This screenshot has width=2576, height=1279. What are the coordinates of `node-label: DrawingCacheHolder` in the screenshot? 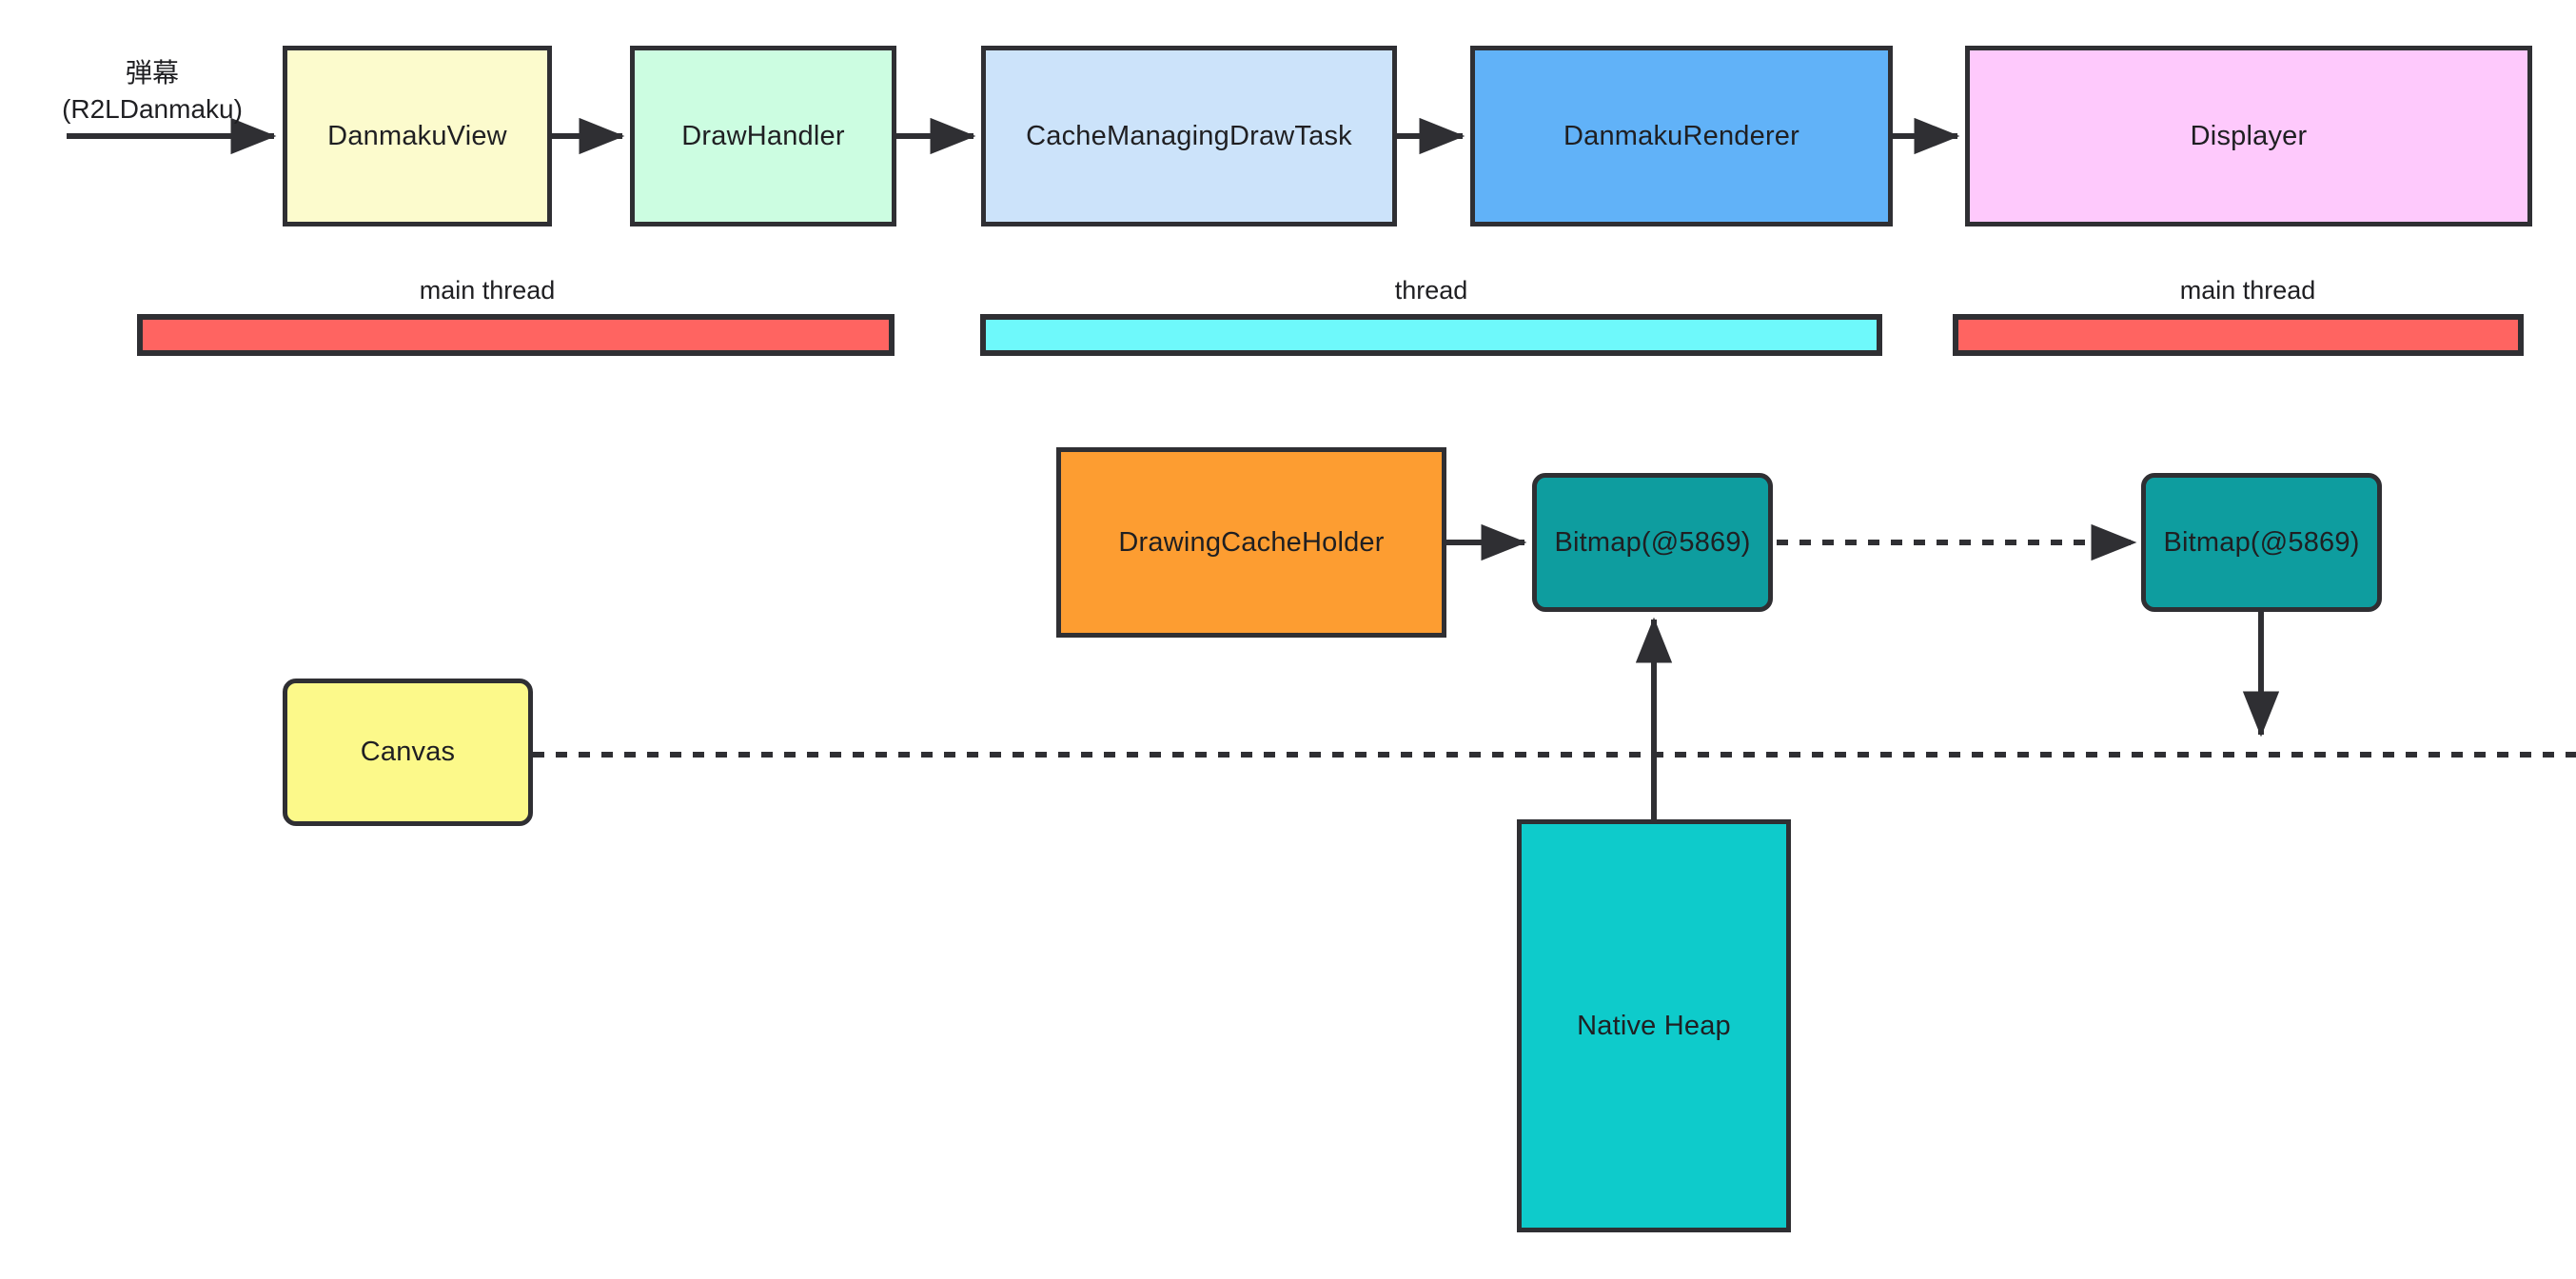 It's located at (1251, 542).